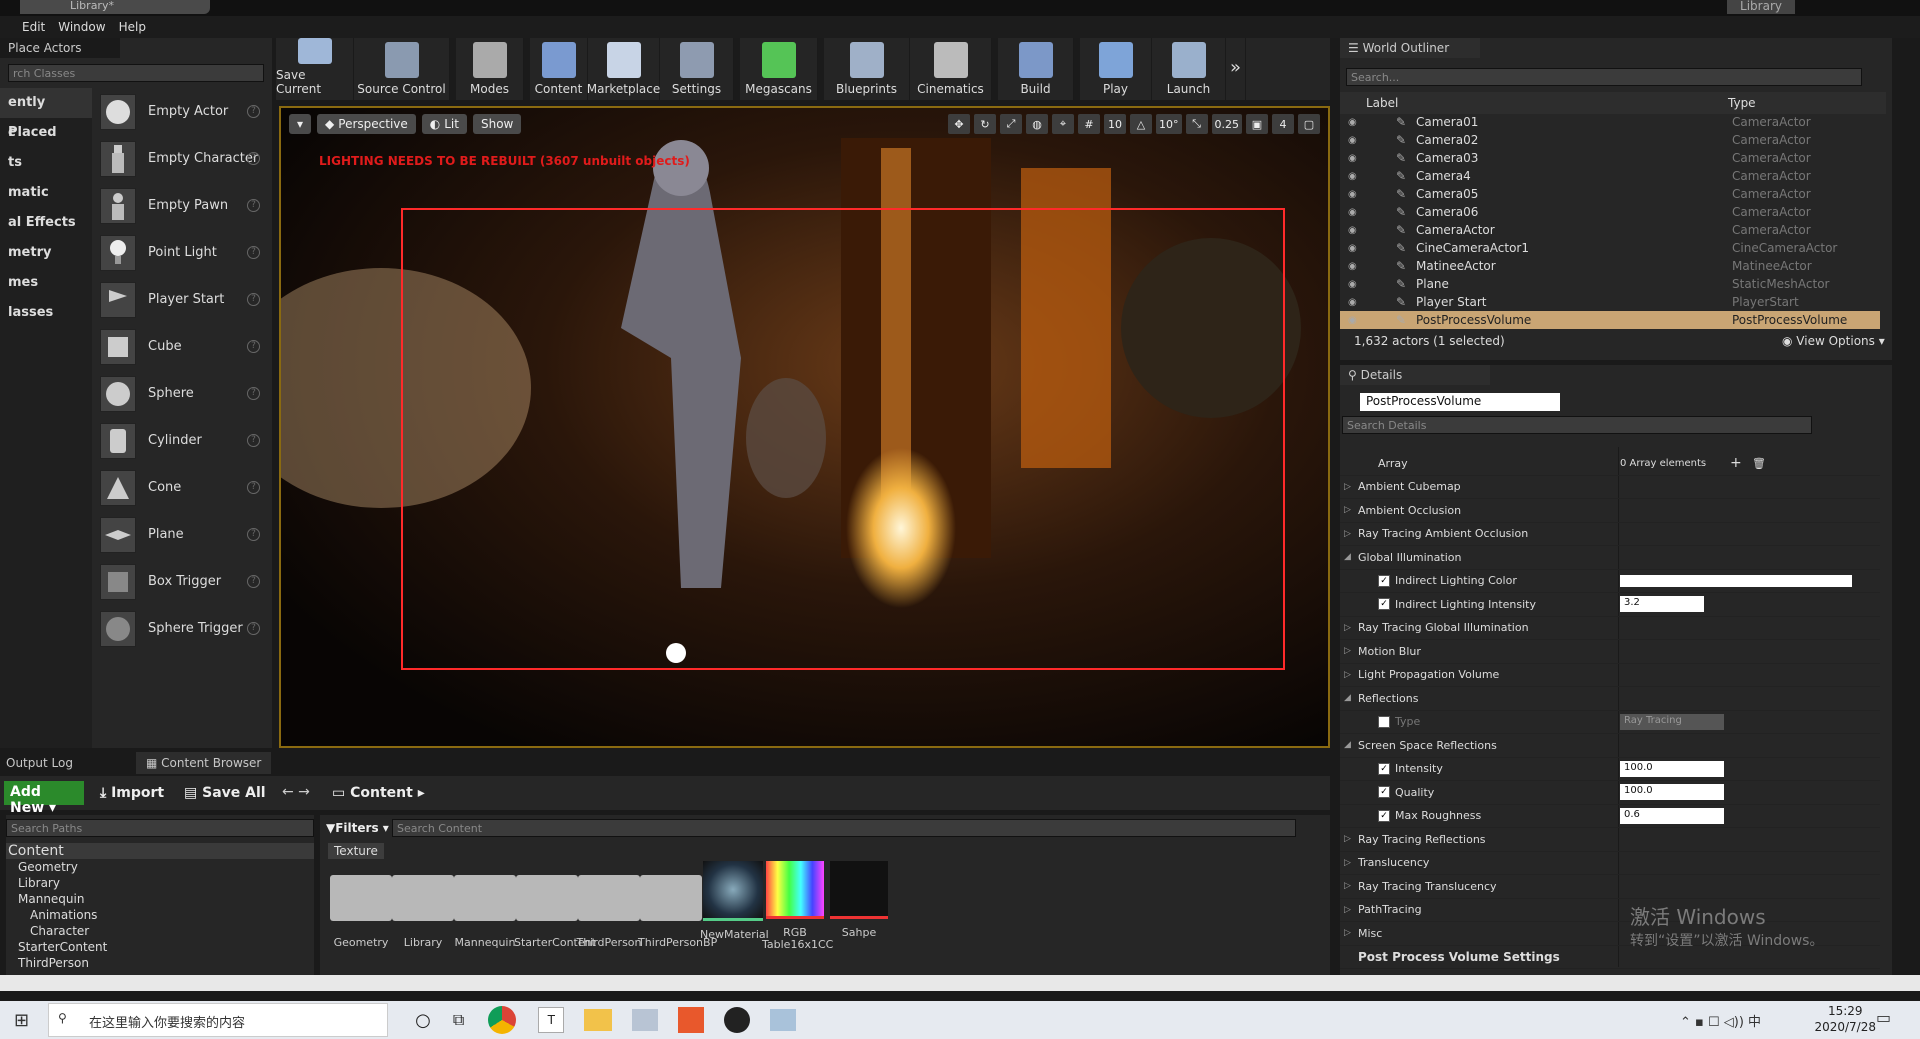  I want to click on asset-tile: Sahpe, so click(859, 900).